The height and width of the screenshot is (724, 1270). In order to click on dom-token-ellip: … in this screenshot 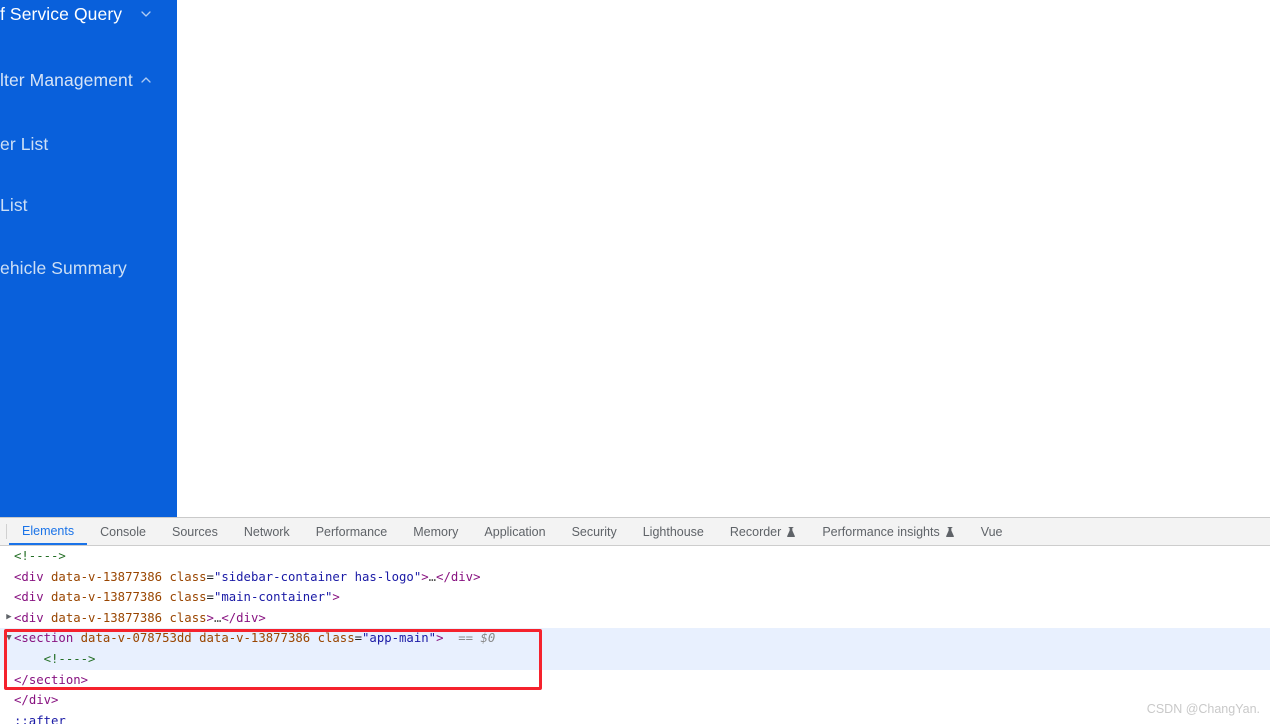, I will do `click(432, 576)`.